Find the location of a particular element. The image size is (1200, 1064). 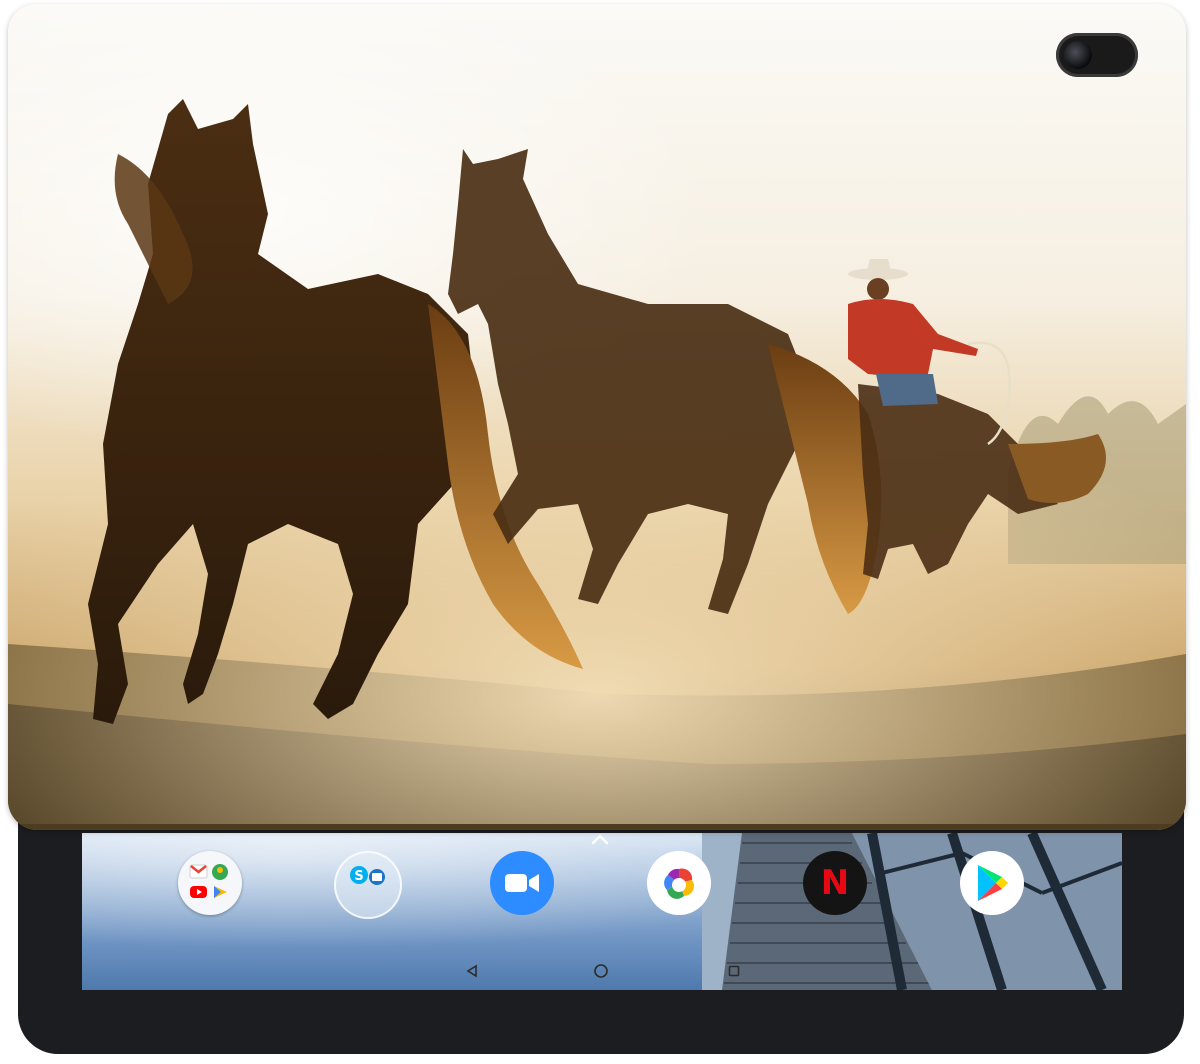

google-apps-folder is located at coordinates (210, 883).